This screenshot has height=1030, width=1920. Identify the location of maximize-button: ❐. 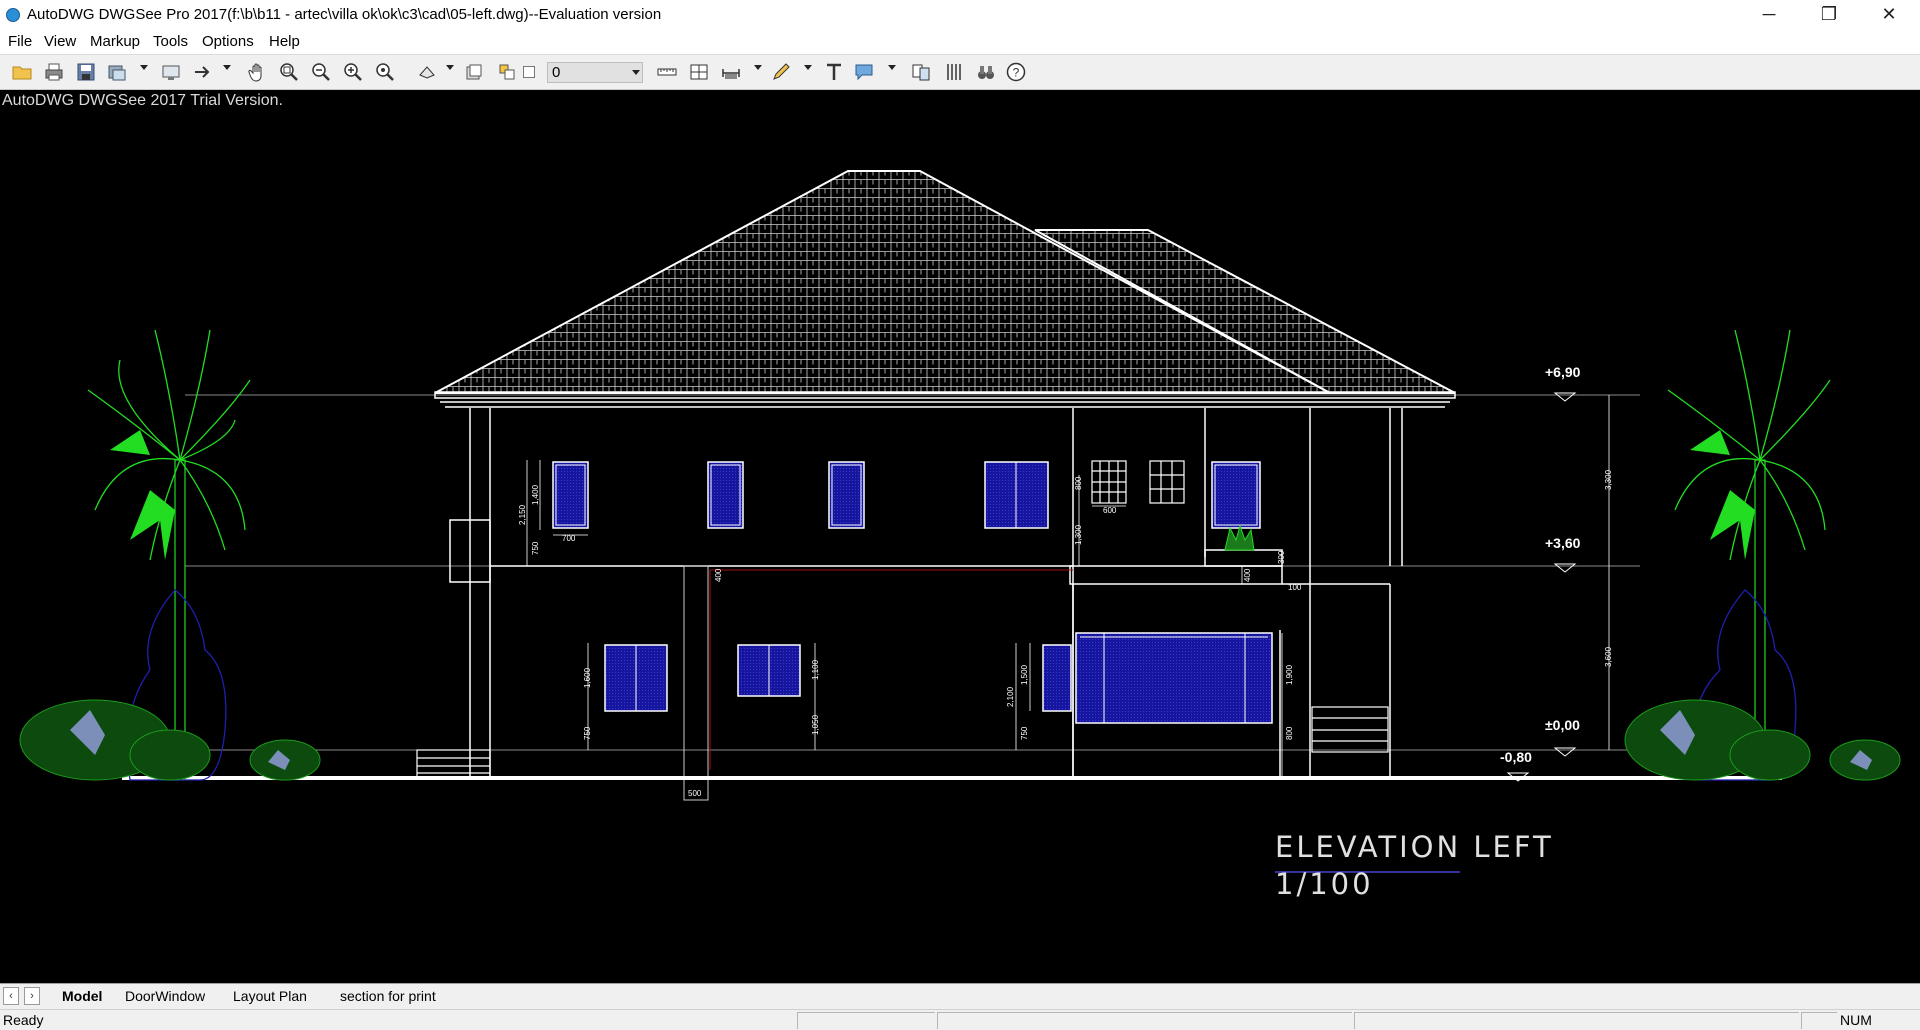
(1829, 15).